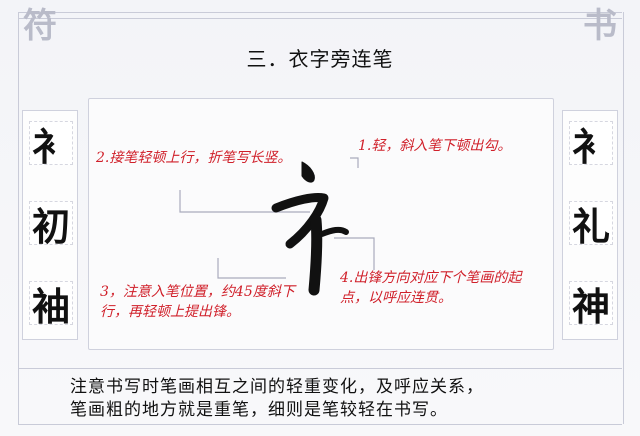 The width and height of the screenshot is (640, 436). I want to click on note-step-3: 3，注意入笔位置，约45度斜下行，再轻顿上提出锋。, so click(197, 302).